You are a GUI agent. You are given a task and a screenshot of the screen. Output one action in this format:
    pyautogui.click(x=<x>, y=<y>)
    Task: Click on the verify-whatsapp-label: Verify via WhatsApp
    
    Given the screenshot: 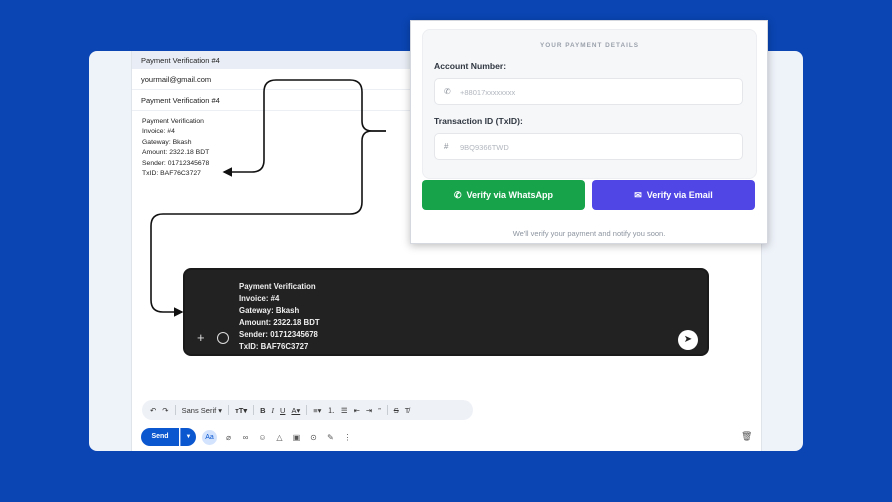 What is the action you would take?
    pyautogui.click(x=510, y=195)
    